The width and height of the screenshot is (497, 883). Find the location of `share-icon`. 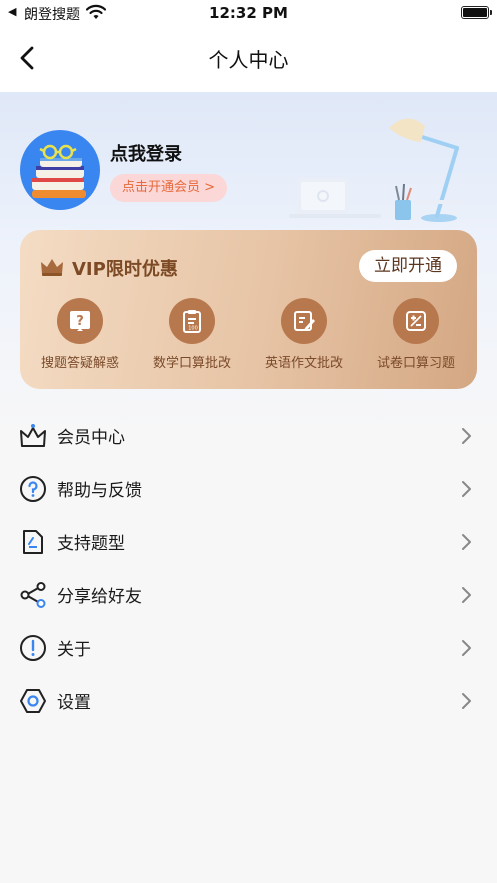

share-icon is located at coordinates (33, 595).